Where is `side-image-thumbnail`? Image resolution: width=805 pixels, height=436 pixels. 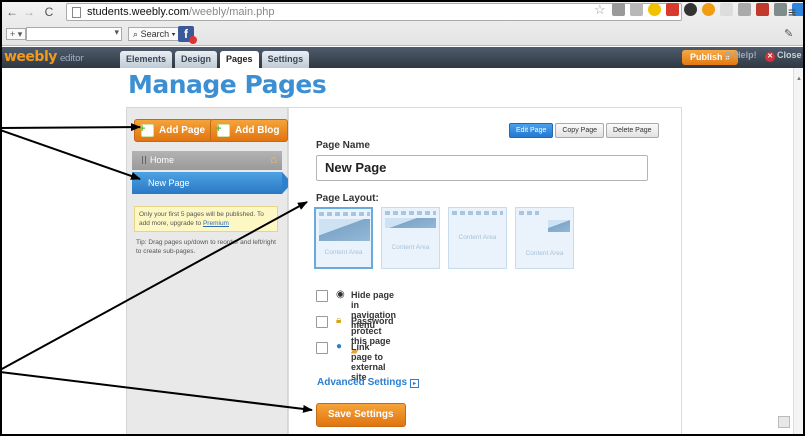
side-image-thumbnail is located at coordinates (559, 226).